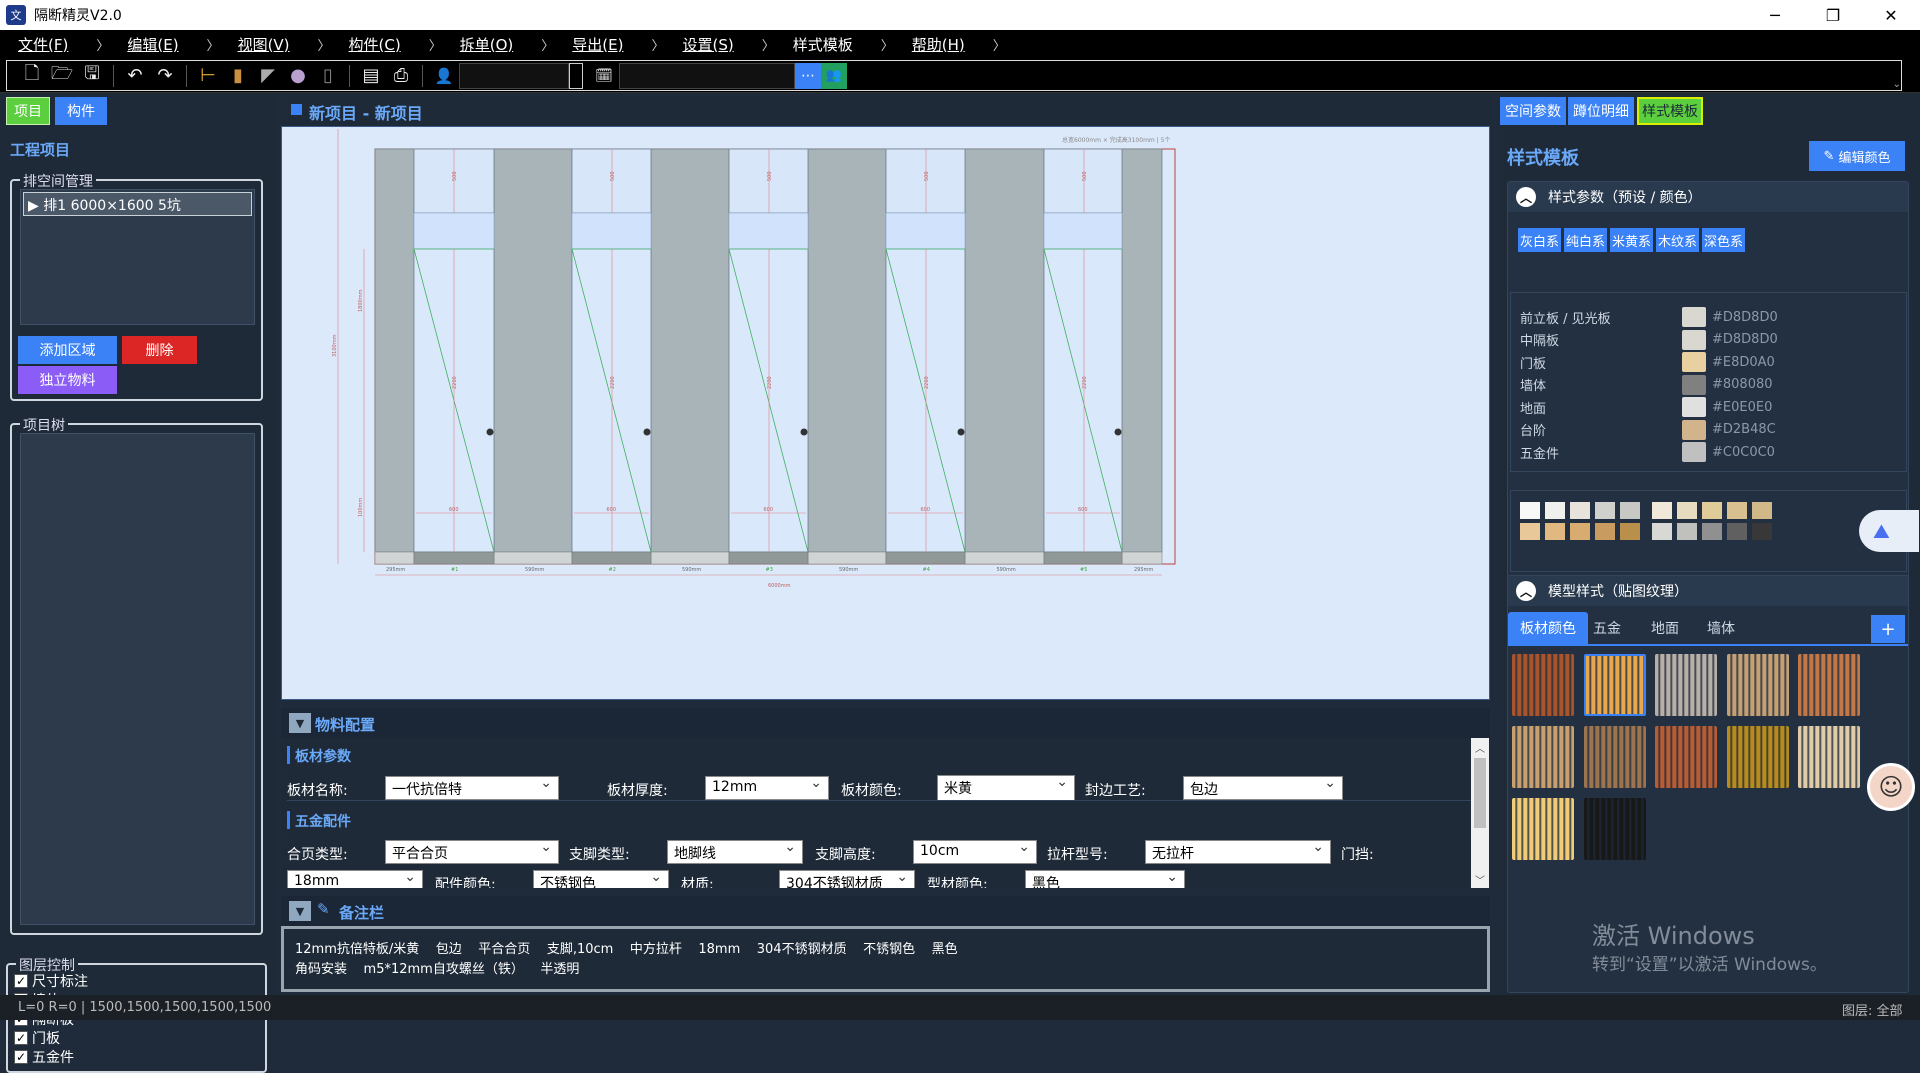 This screenshot has height=1073, width=1920. I want to click on panel-tool-icon: ▯, so click(328, 76).